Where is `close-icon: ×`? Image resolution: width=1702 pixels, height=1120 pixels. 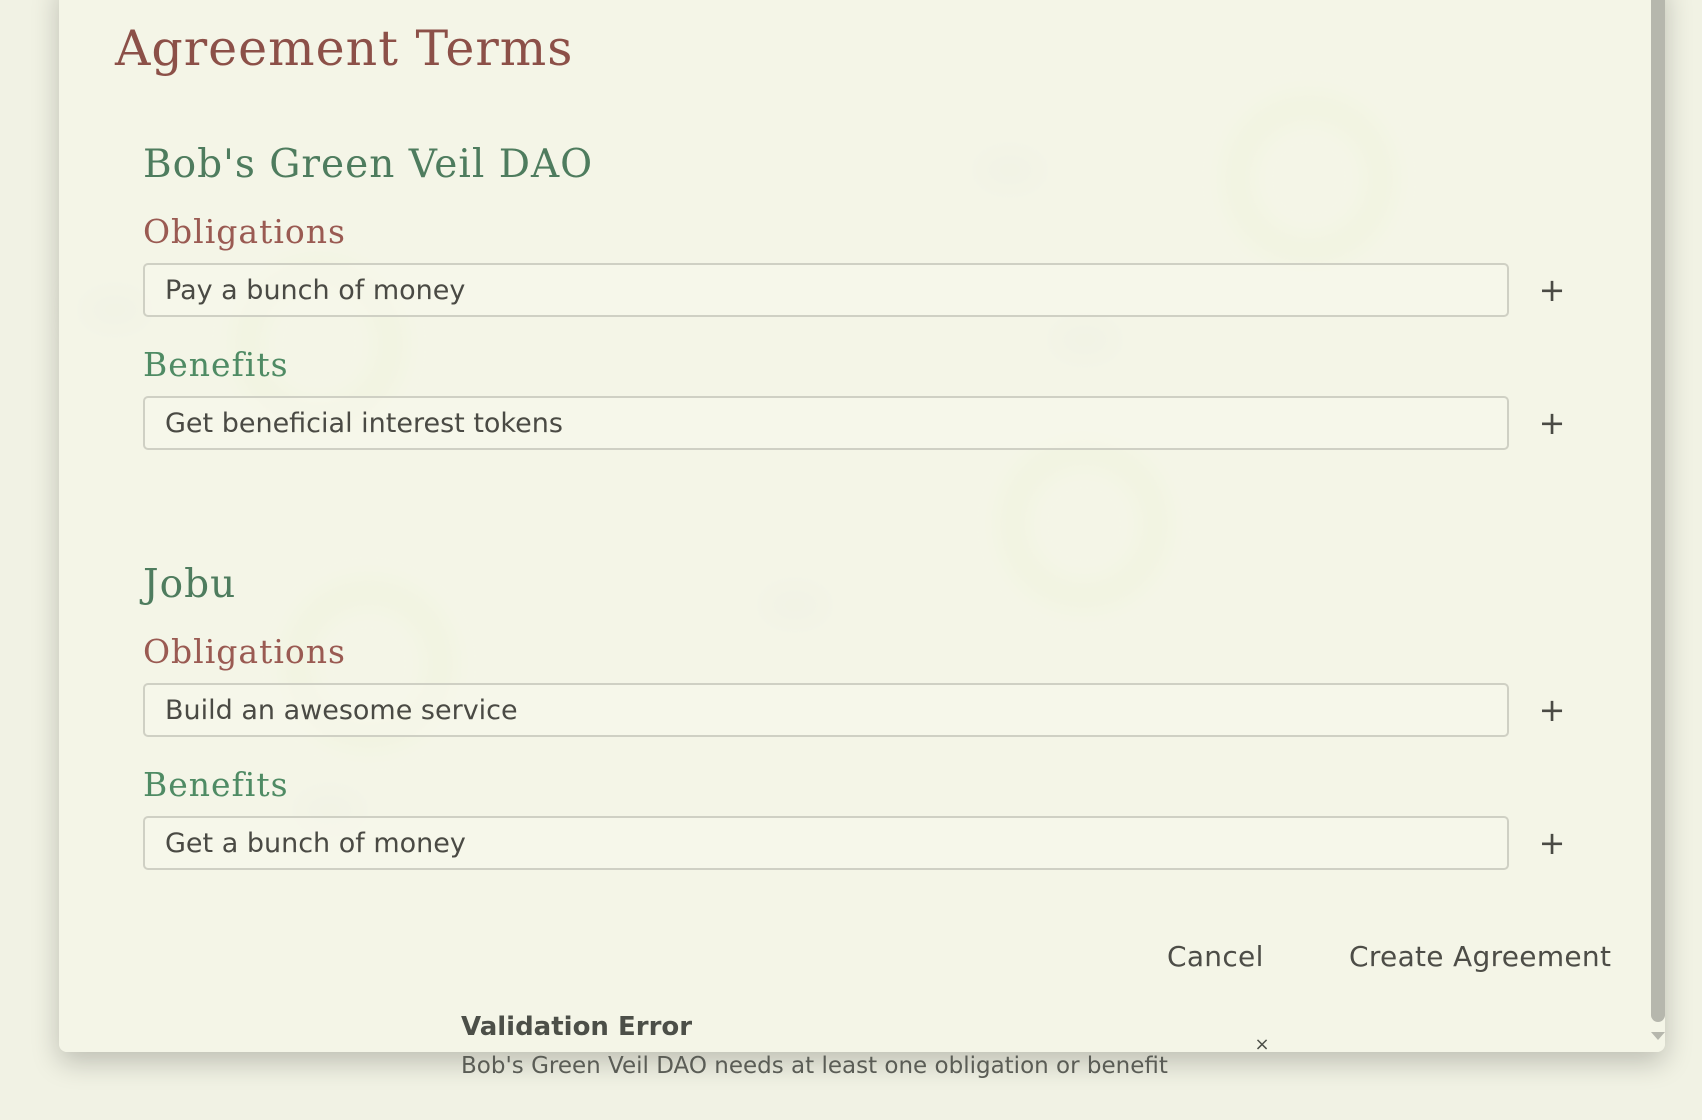 close-icon: × is located at coordinates (1262, 1045).